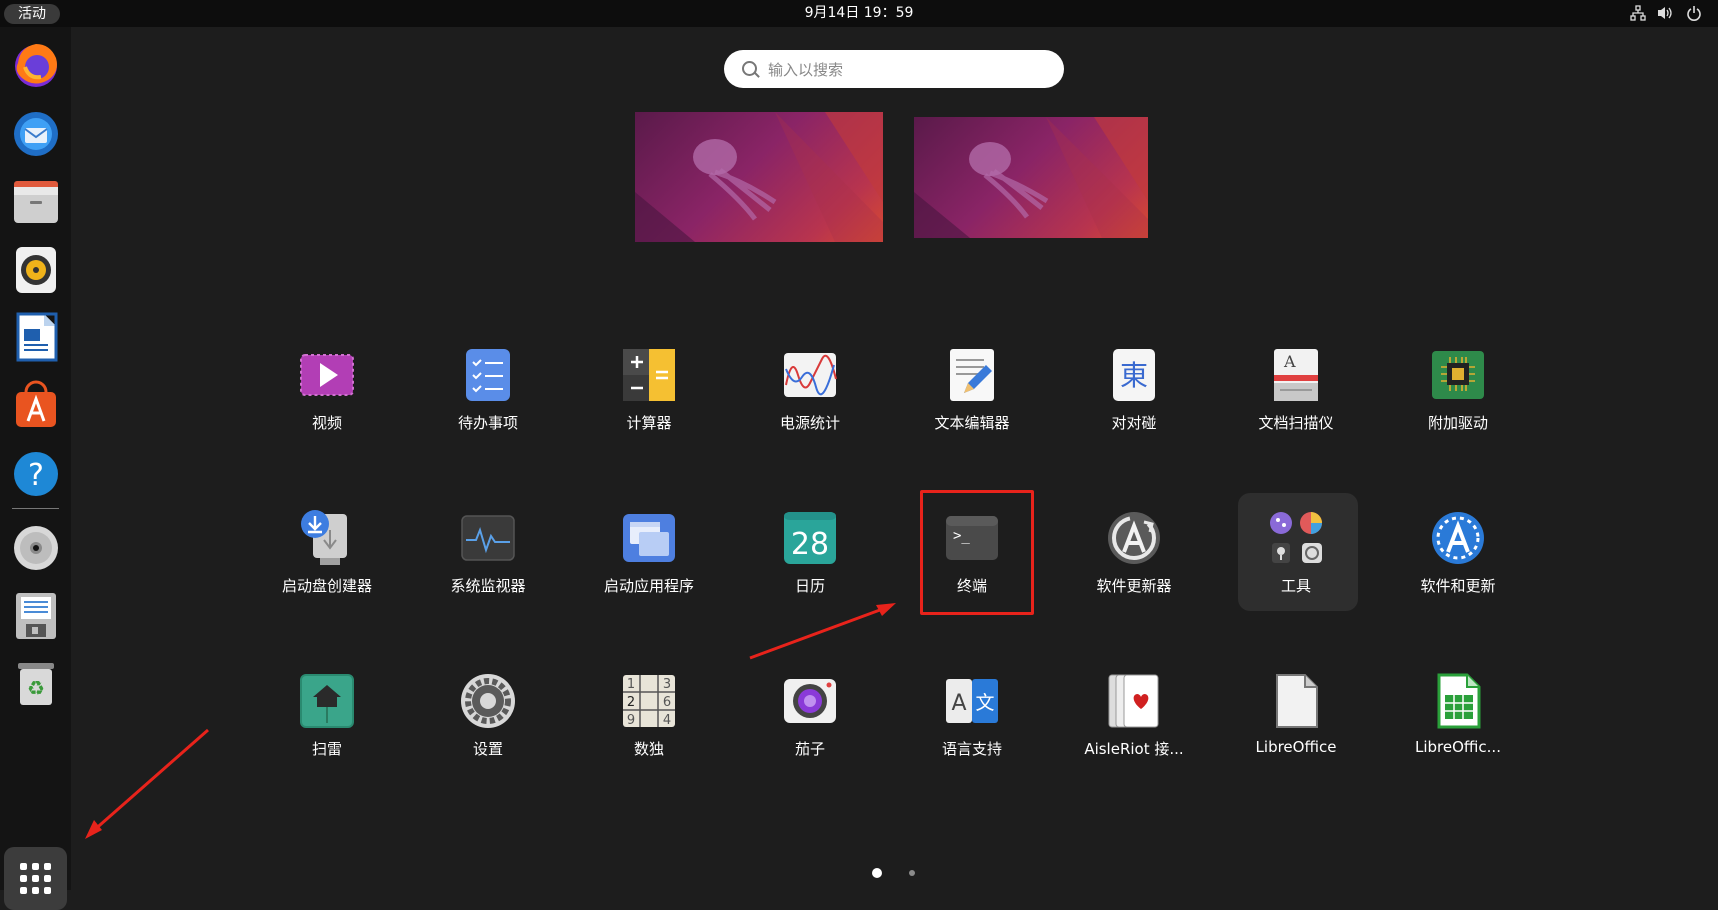 The image size is (1718, 910). What do you see at coordinates (326, 586) in the screenshot?
I see `app-label: 启动盘创建器` at bounding box center [326, 586].